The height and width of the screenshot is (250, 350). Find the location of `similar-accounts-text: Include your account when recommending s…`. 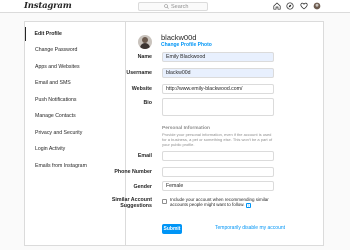

similar-accounts-text: Include your account when recommending s… is located at coordinates (219, 202).